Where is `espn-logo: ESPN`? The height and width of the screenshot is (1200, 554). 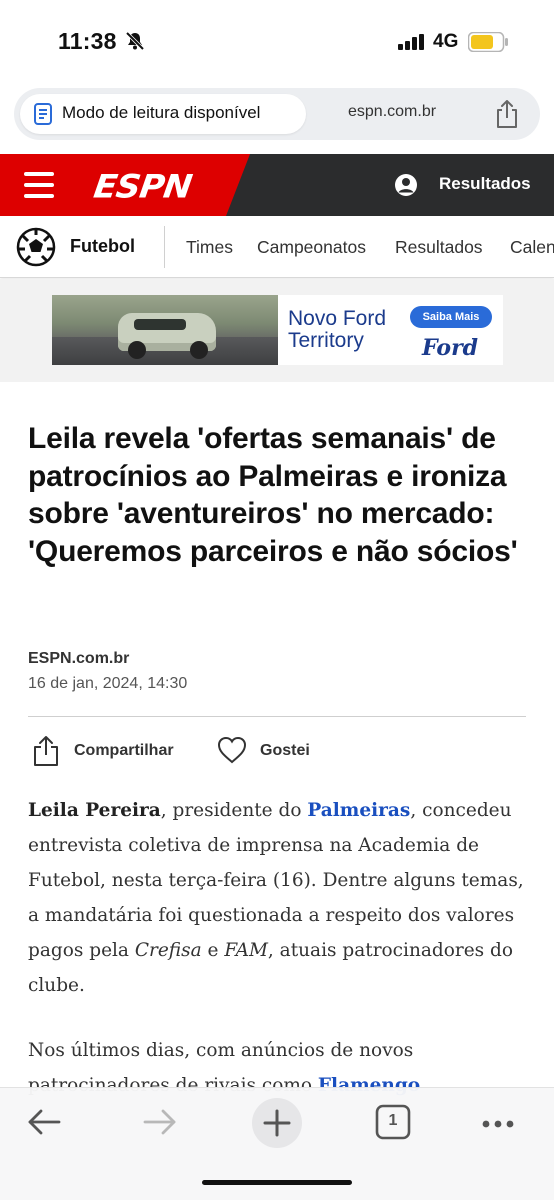
espn-logo: ESPN is located at coordinates (142, 187).